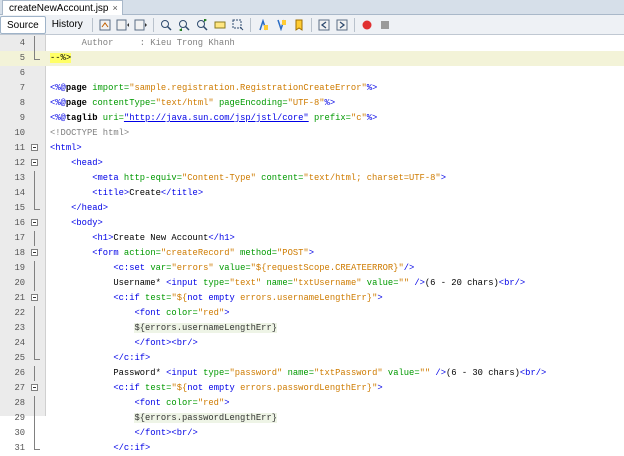  I want to click on code-text: <html>, so click(66, 148).